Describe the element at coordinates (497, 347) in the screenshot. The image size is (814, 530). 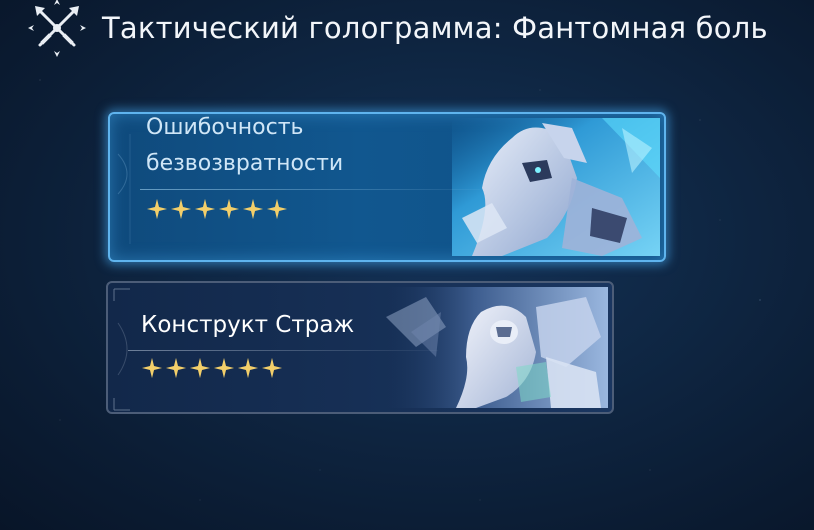
I see `guardian-construct-portrait` at that location.